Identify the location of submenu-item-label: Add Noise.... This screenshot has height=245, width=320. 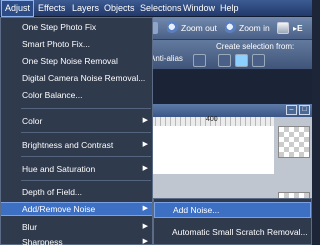
(196, 210).